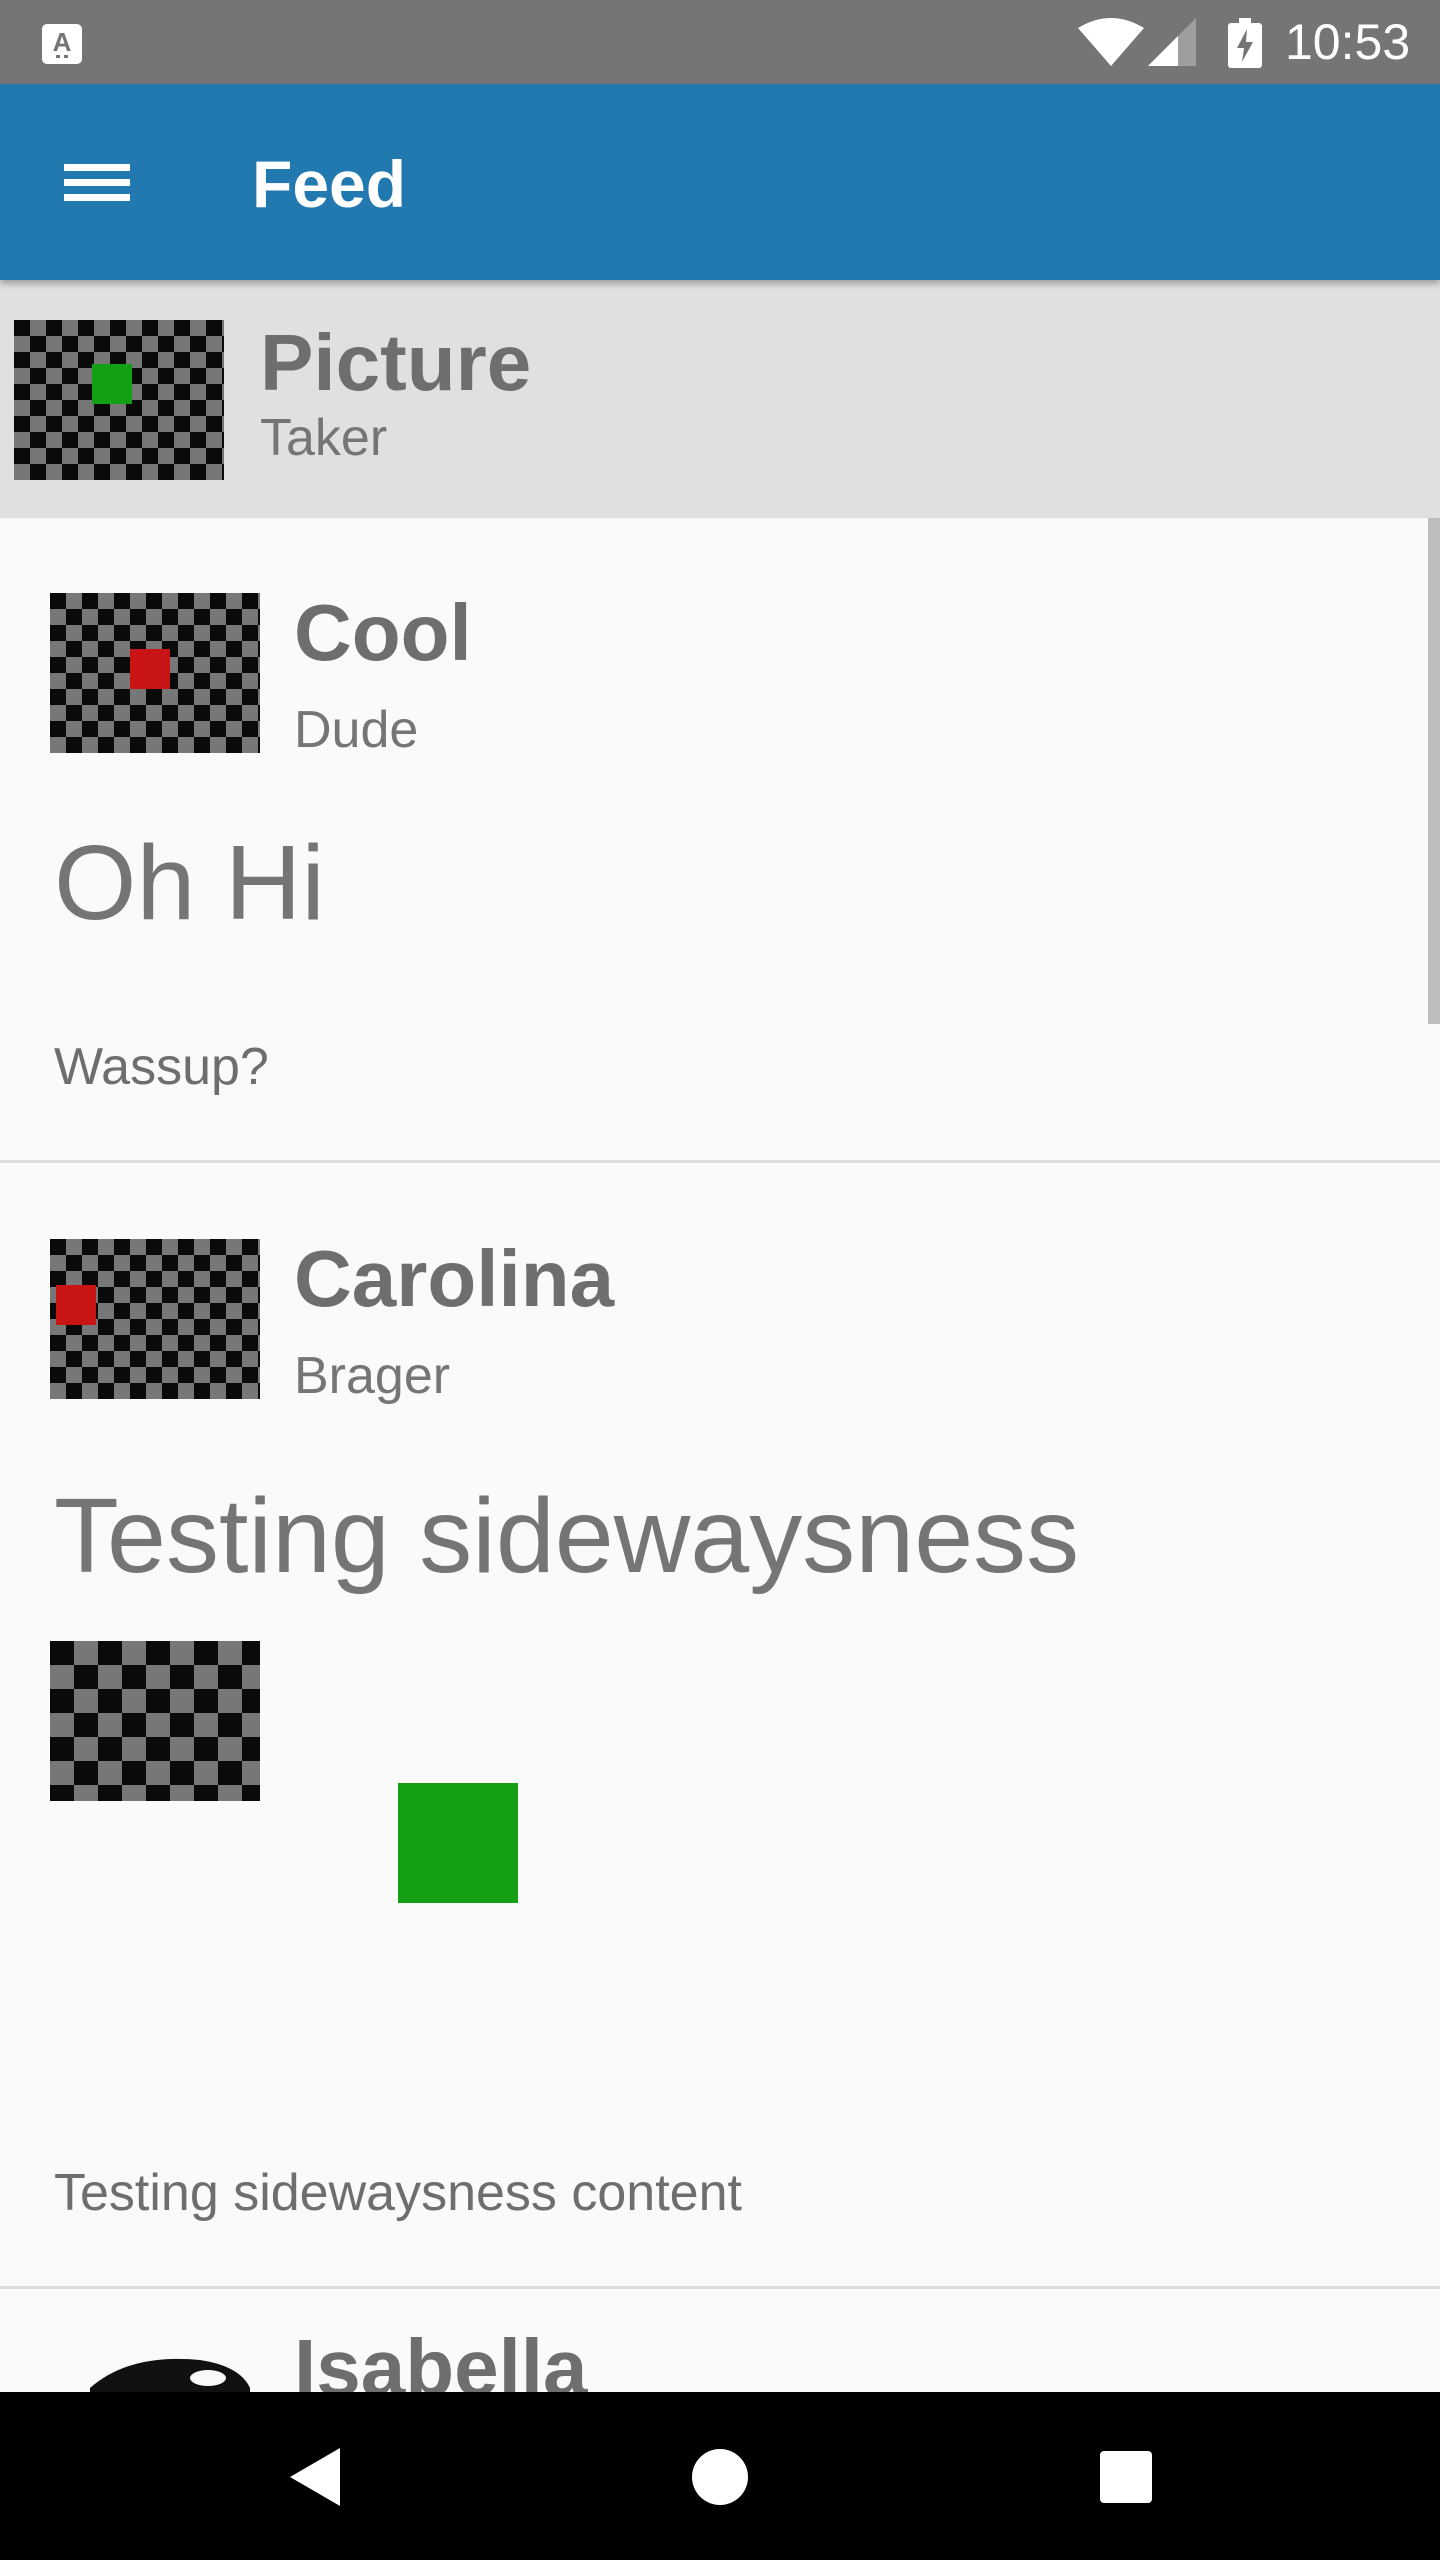 Image resolution: width=1440 pixels, height=2560 pixels. I want to click on hamburger-menu-icon, so click(96, 182).